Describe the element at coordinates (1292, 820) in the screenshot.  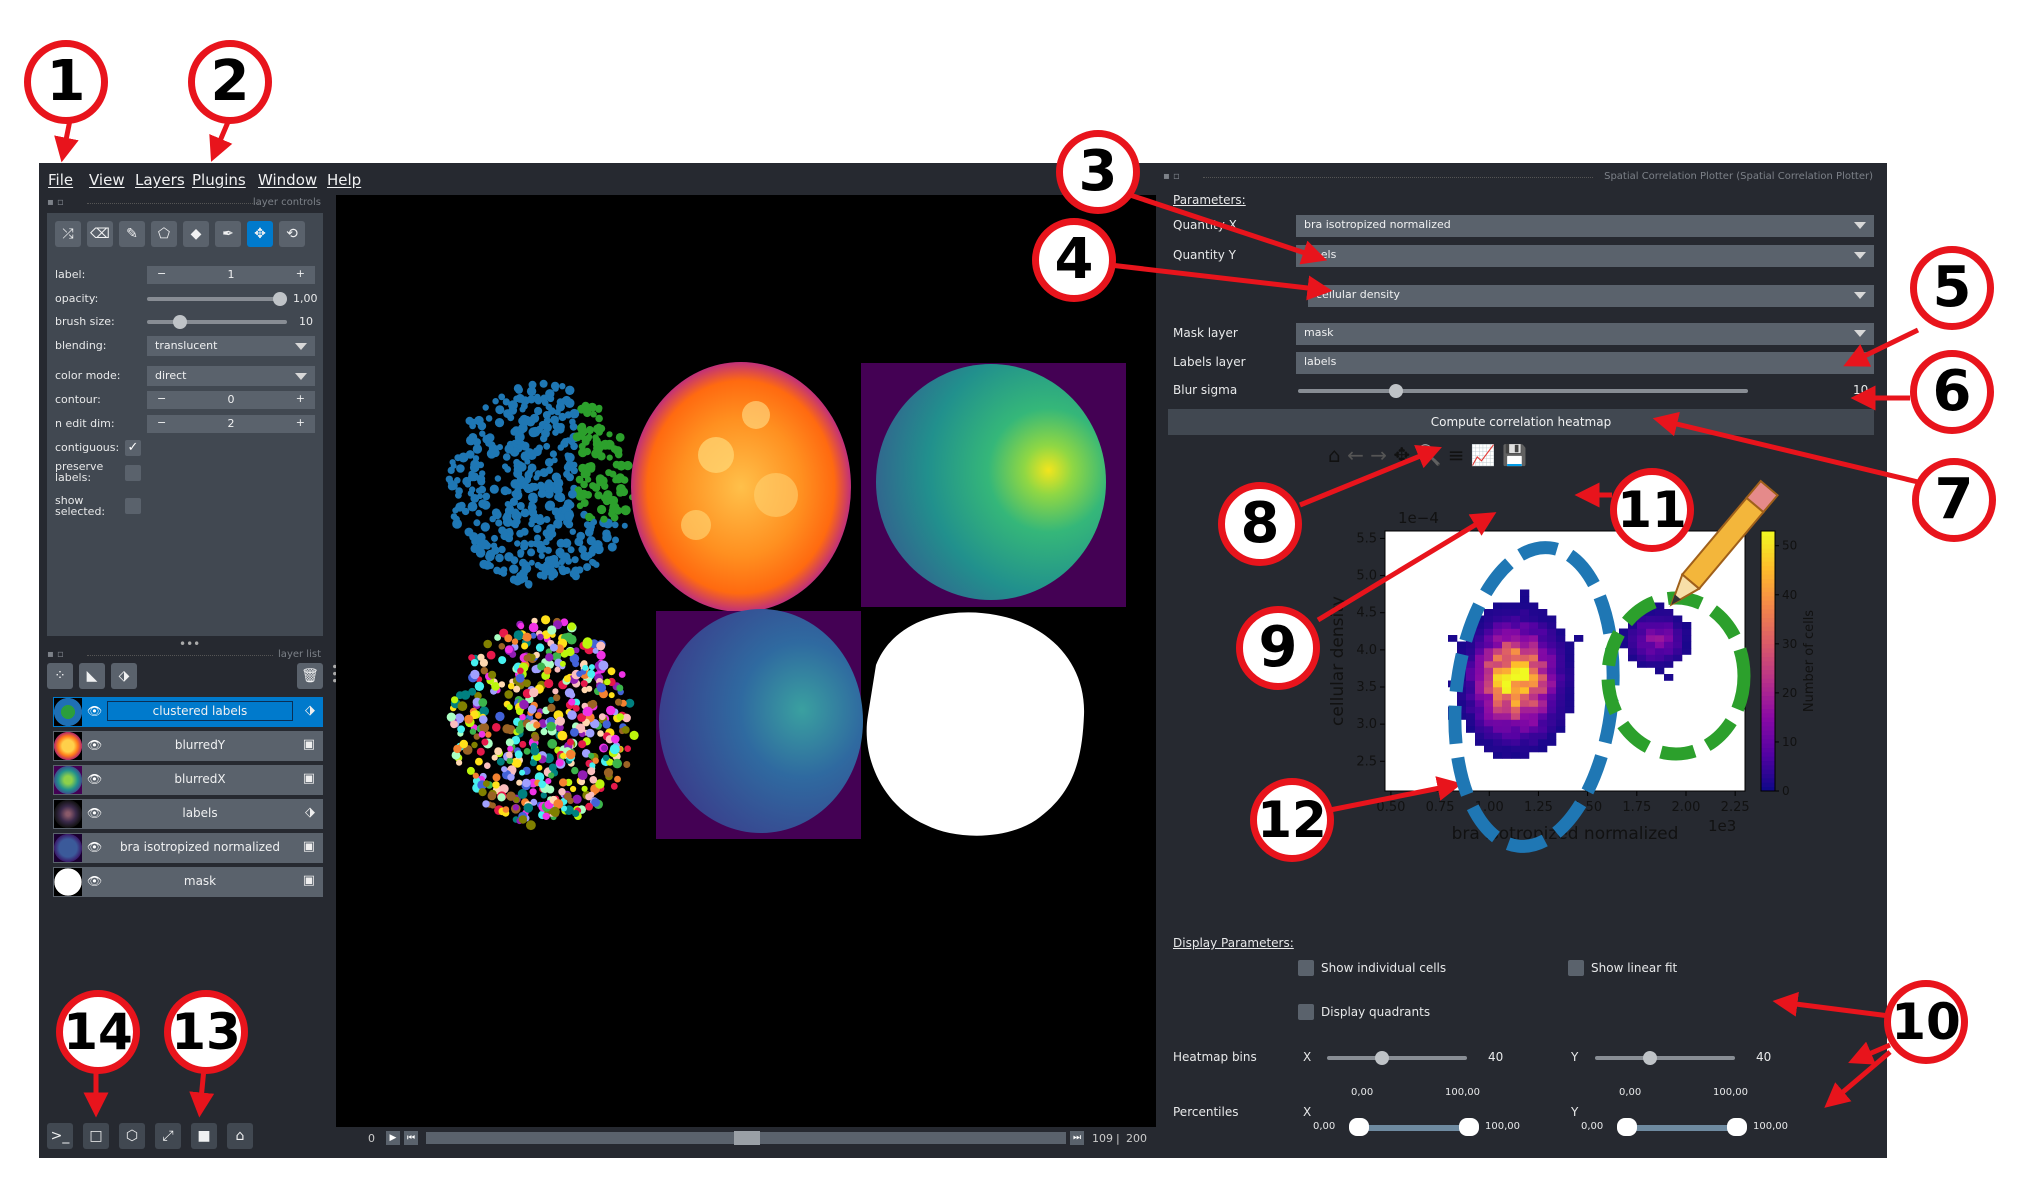
I see `callout-12: 12` at that location.